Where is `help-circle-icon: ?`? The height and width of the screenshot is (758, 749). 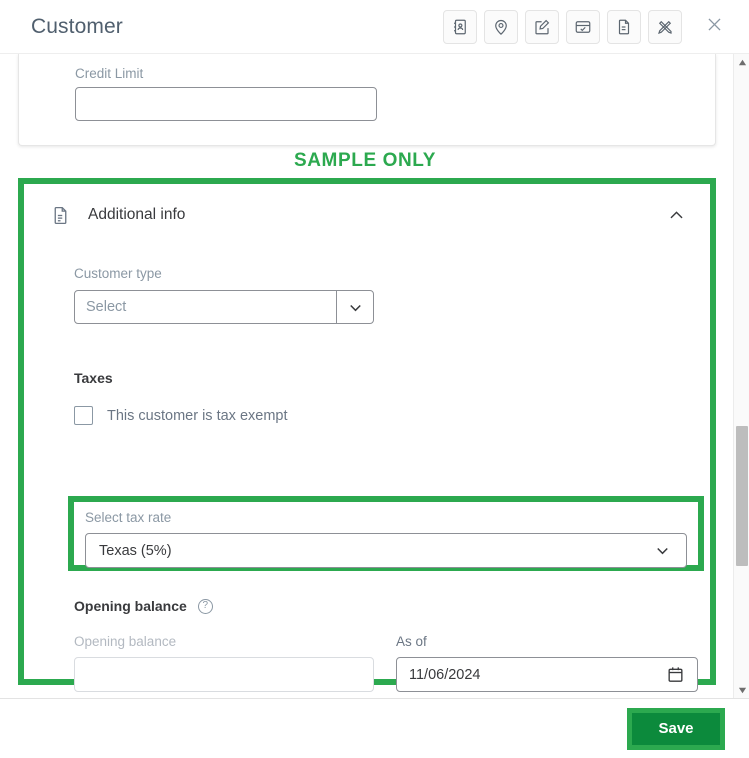
help-circle-icon: ? is located at coordinates (205, 606).